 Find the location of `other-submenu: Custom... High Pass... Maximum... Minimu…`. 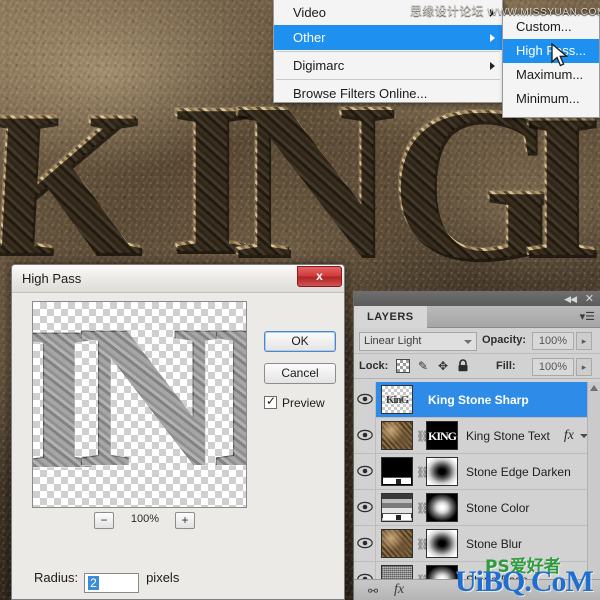

other-submenu: Custom... High Pass... Maximum... Minimu… is located at coordinates (551, 66).